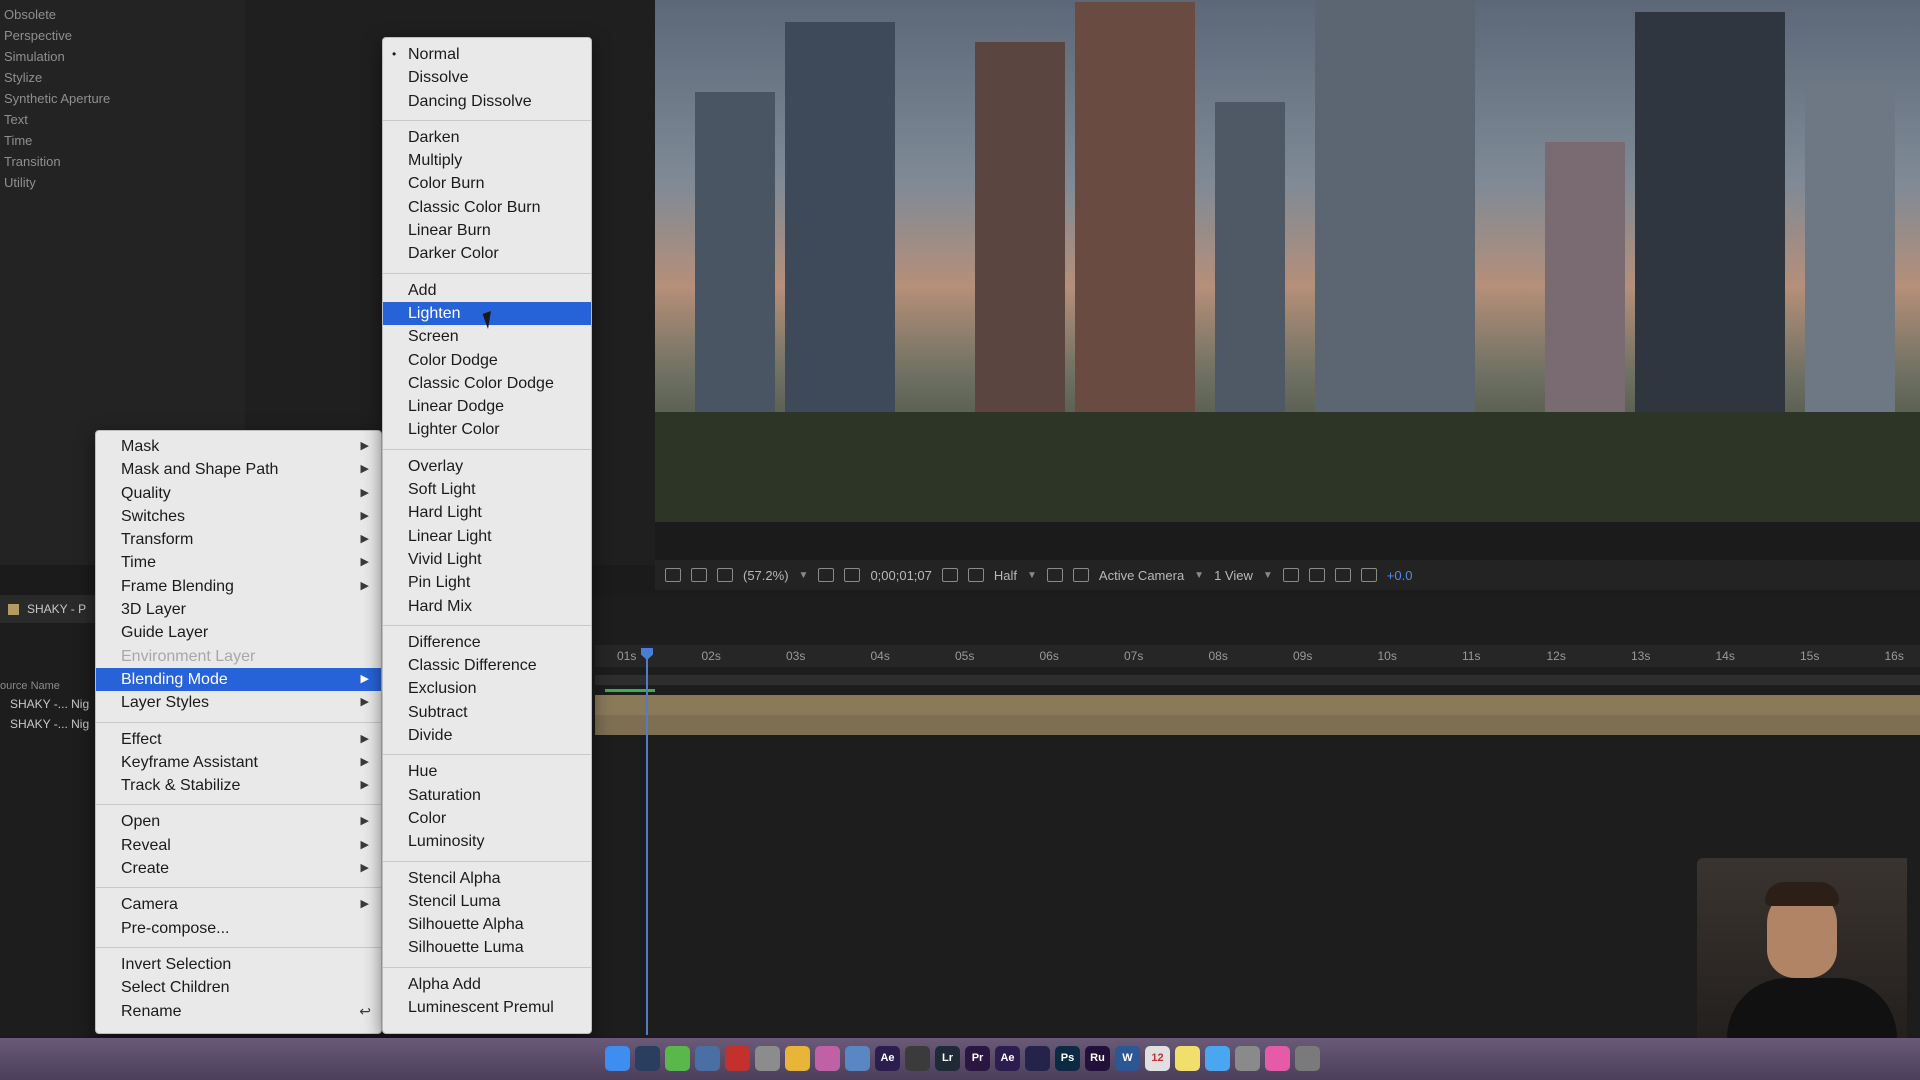  I want to click on blend-mode-vivid-light: Vivid Light, so click(487, 559).